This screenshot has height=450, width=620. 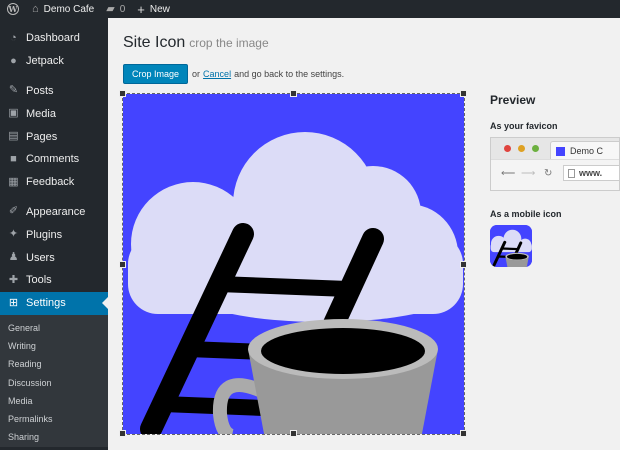 What do you see at coordinates (229, 43) in the screenshot?
I see `page-subtitle: crop the image` at bounding box center [229, 43].